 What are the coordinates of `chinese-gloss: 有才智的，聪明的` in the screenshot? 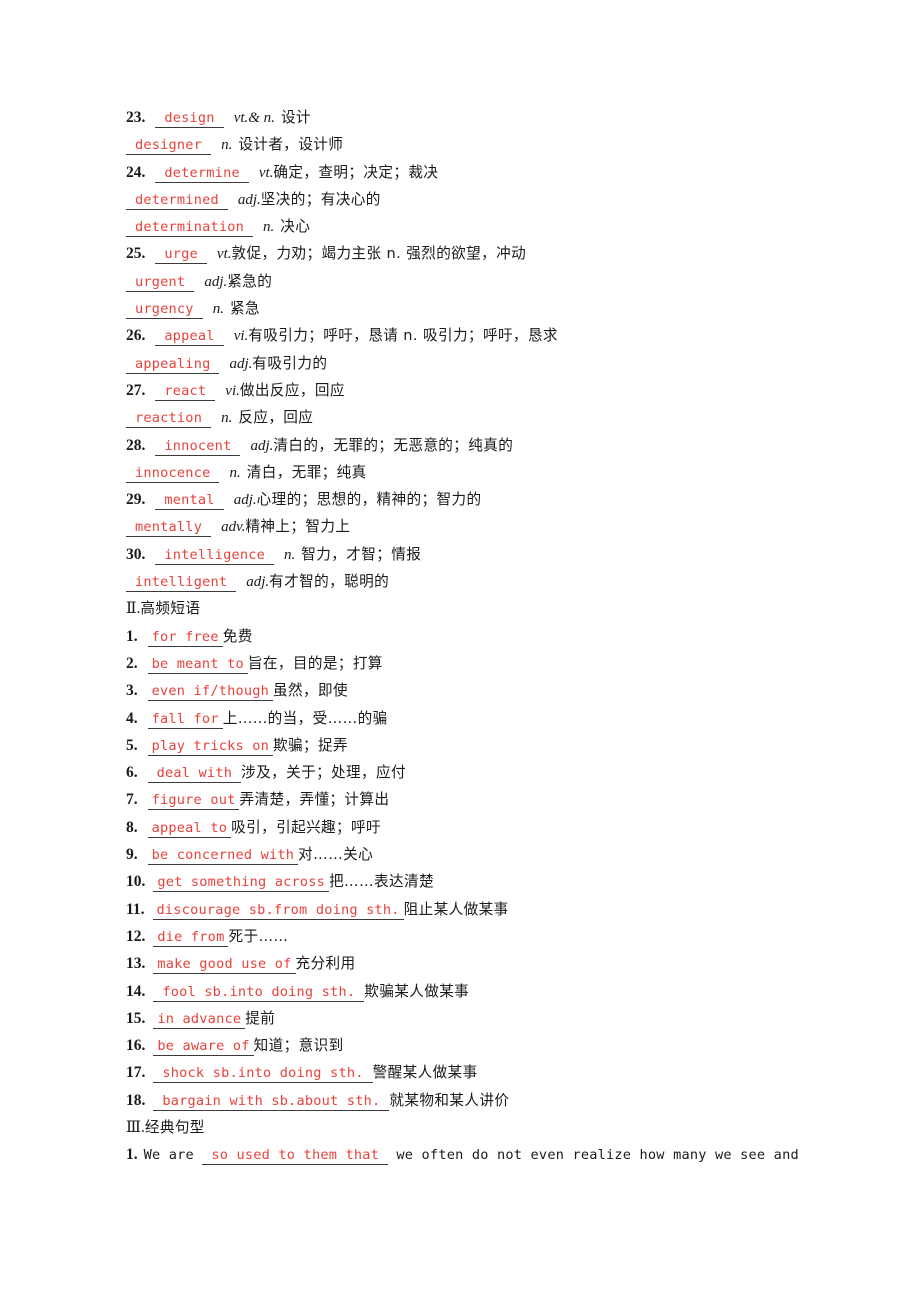 It's located at (329, 582).